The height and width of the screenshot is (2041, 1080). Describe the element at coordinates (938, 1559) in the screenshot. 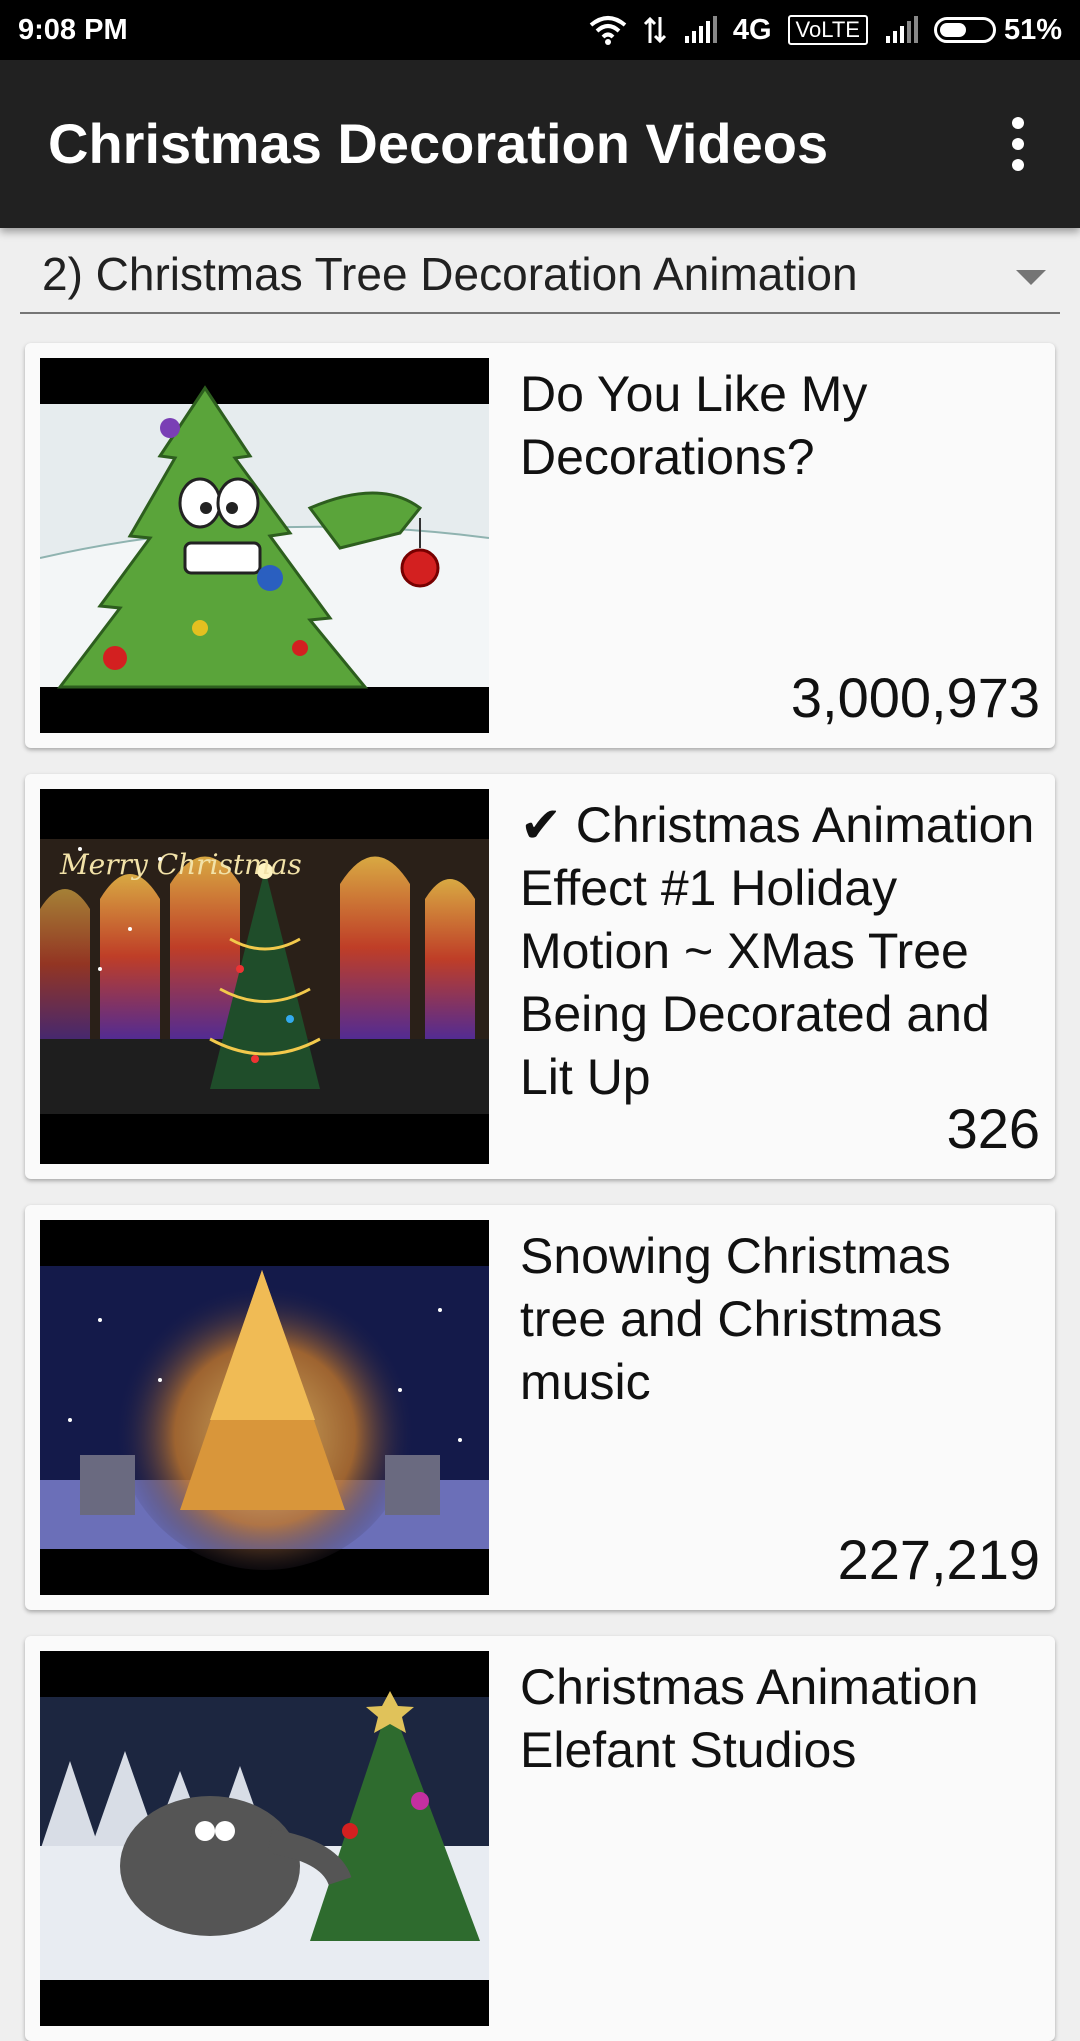

I see `video-view-count: 227,219` at that location.